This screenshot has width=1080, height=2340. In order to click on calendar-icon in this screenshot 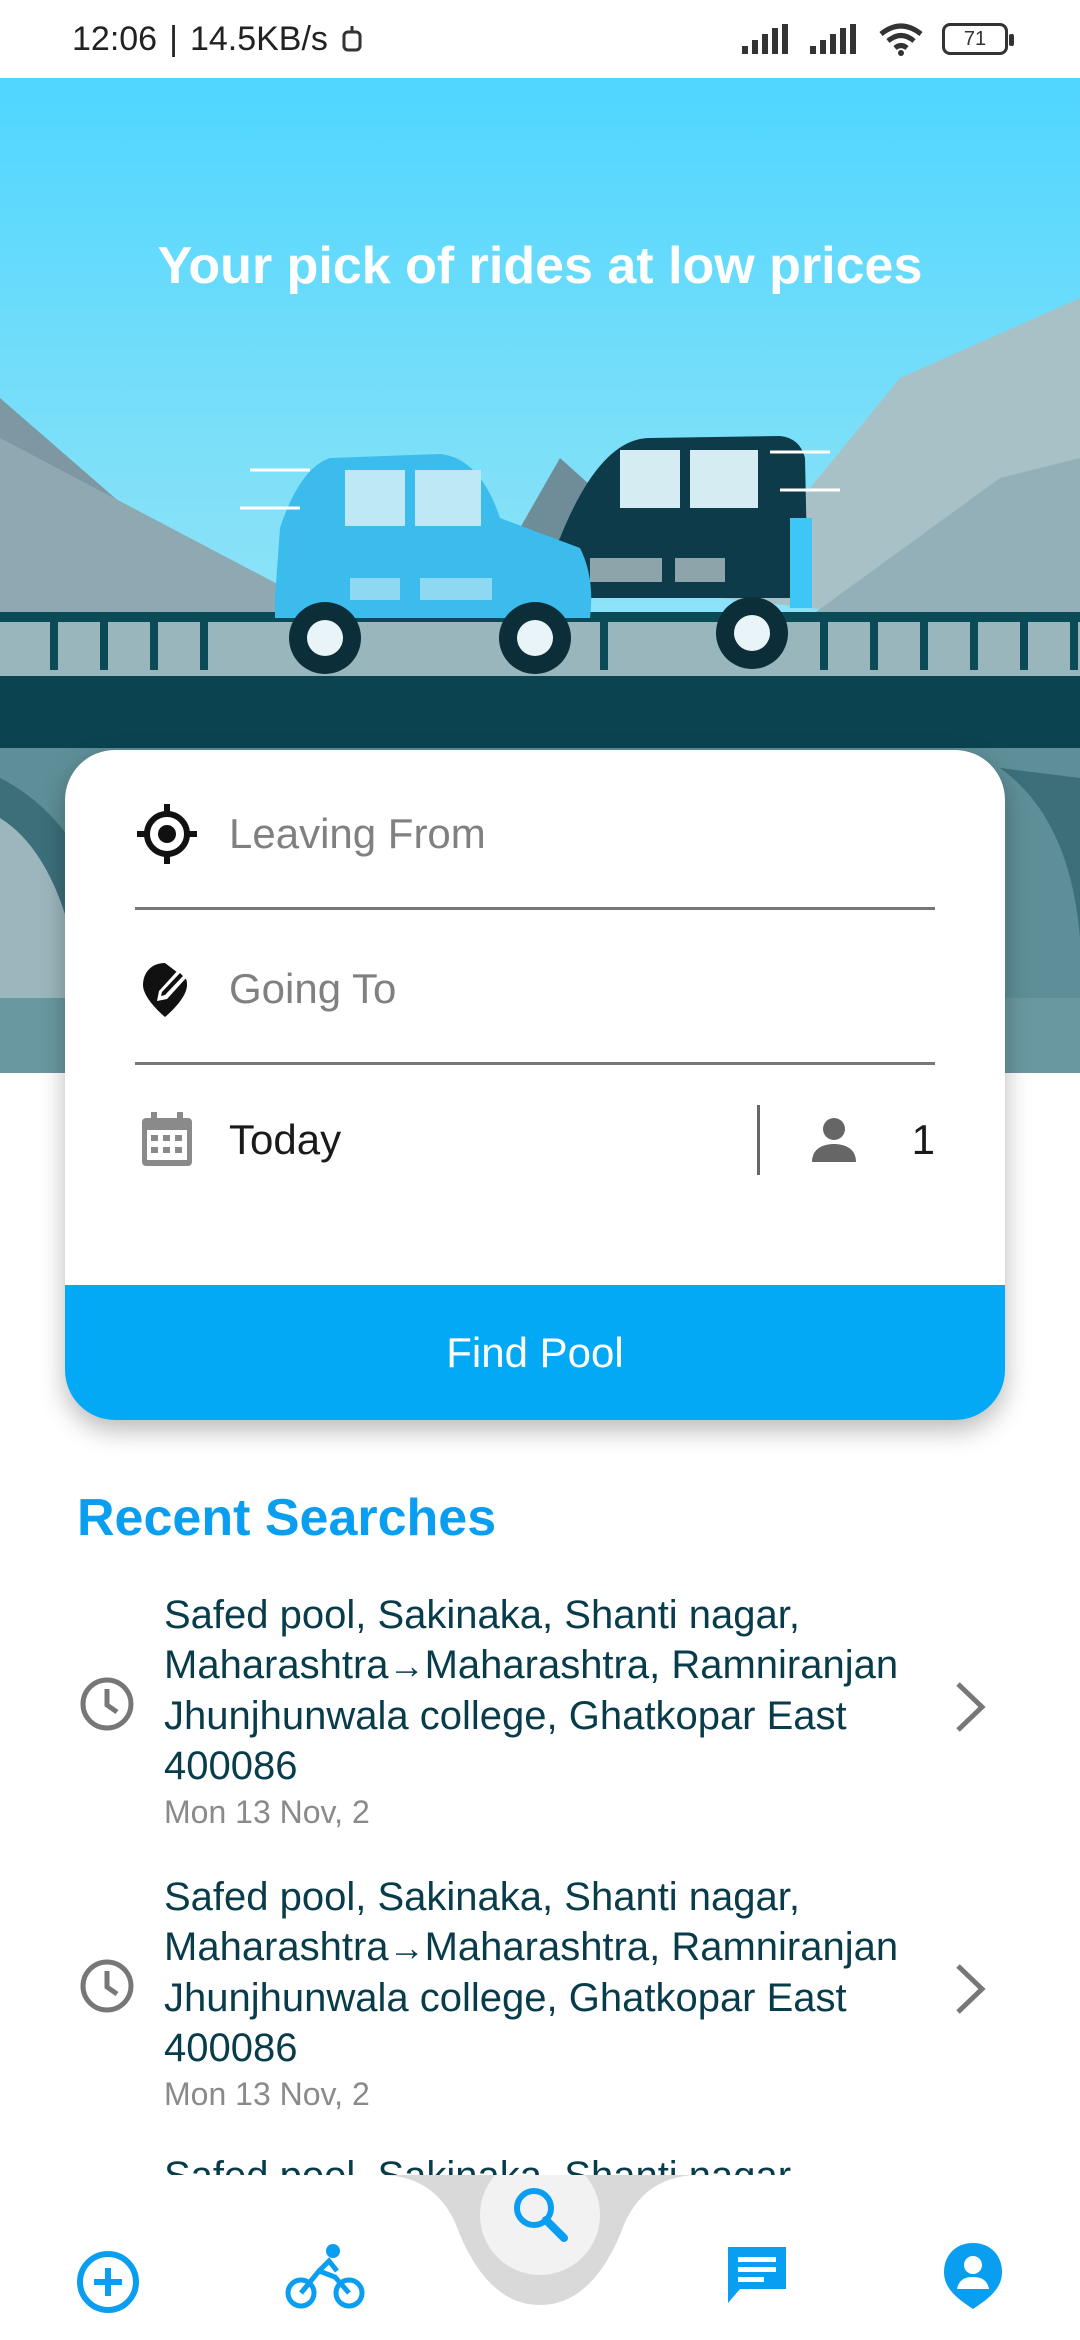, I will do `click(167, 1140)`.